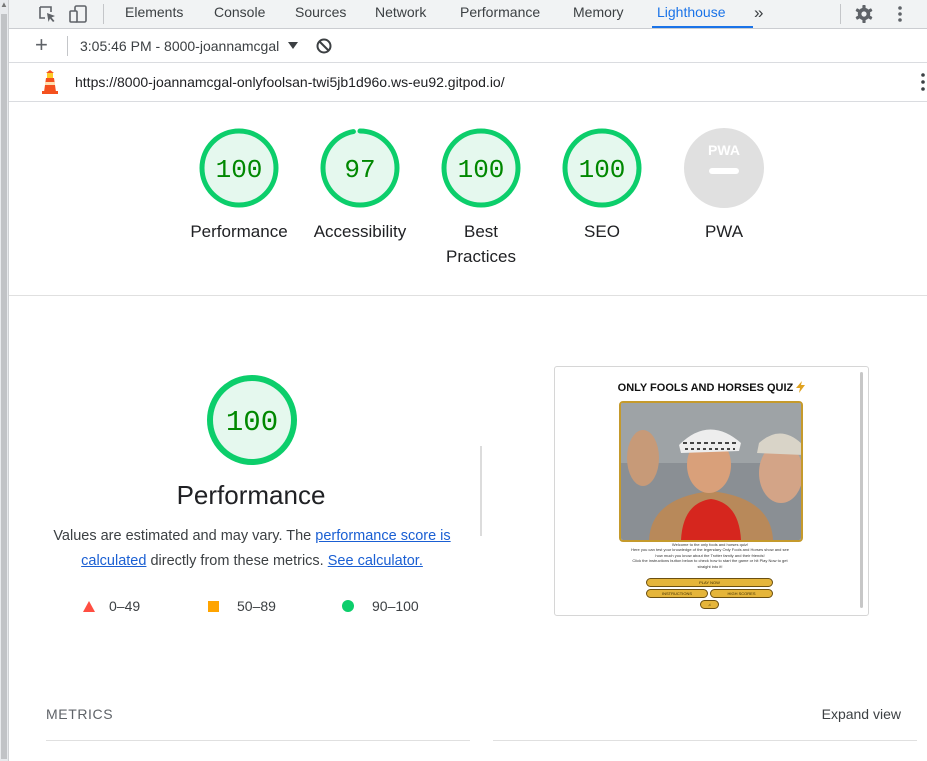 This screenshot has height=761, width=927. Describe the element at coordinates (154, 14) in the screenshot. I see `tab-elements: Elements` at that location.